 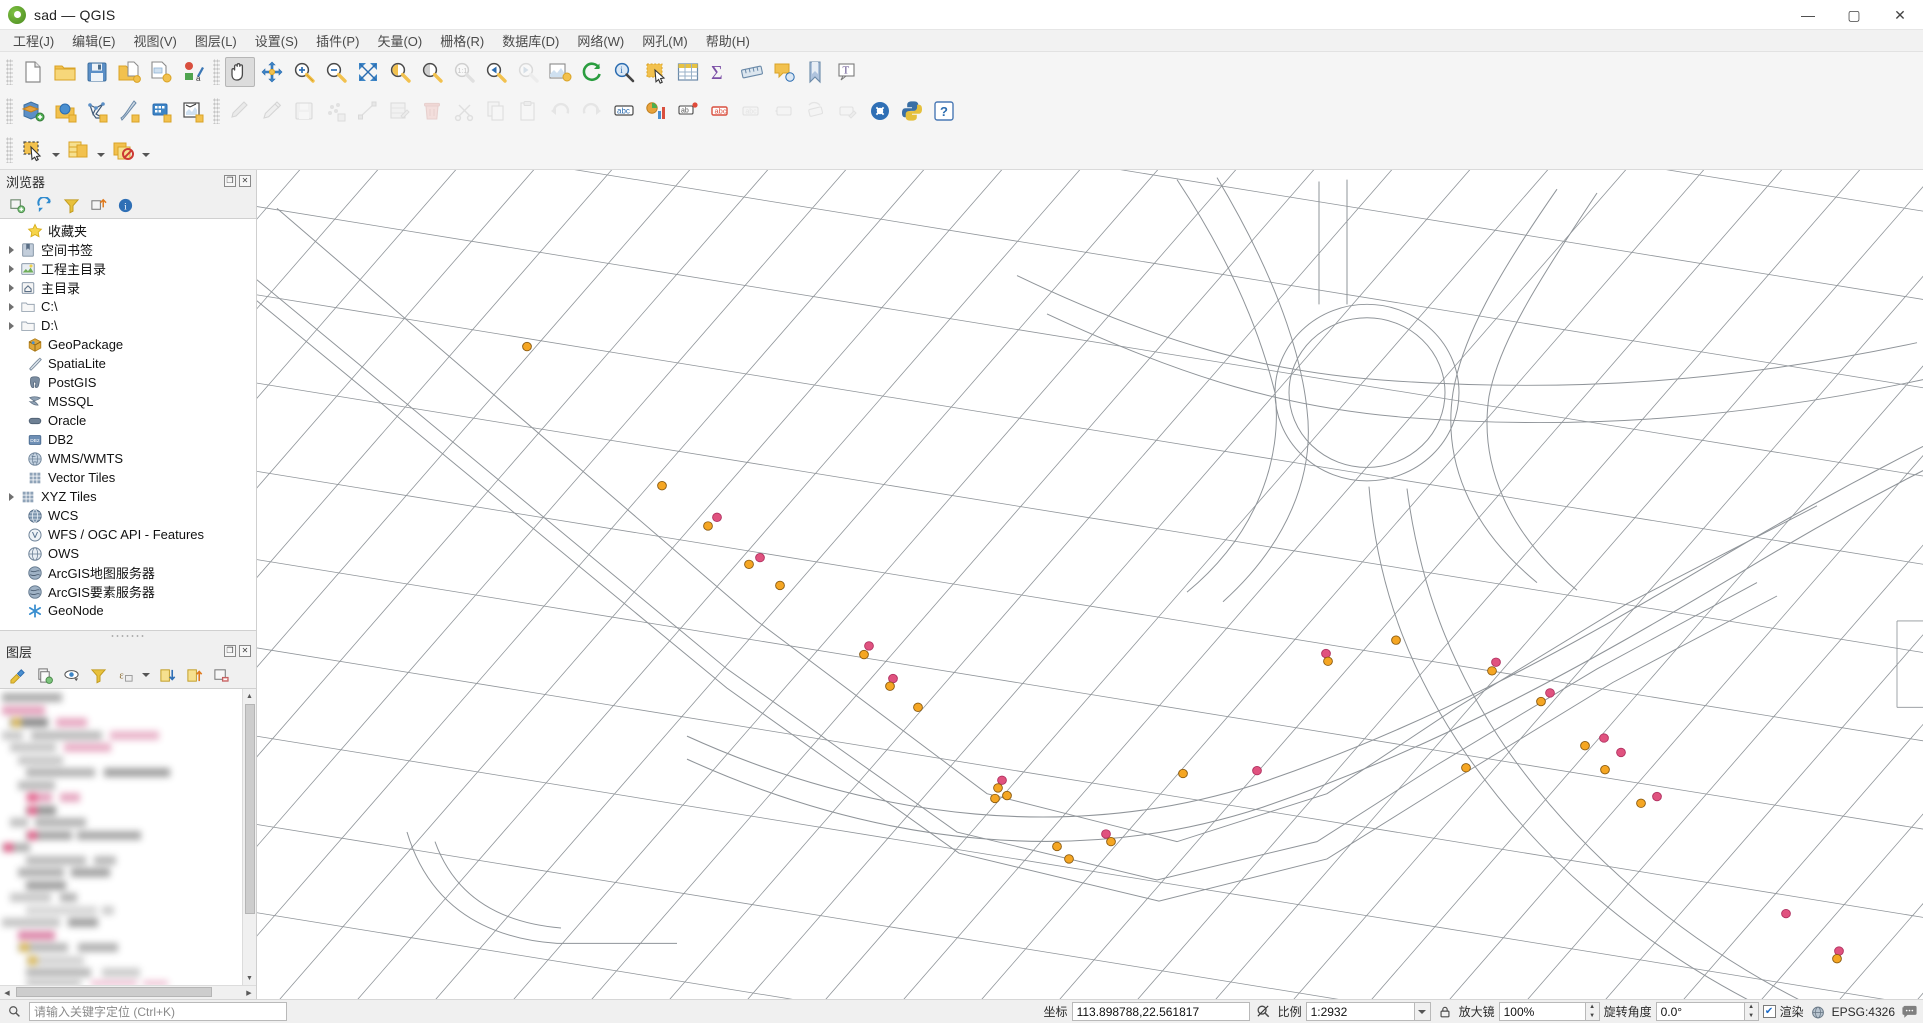 What do you see at coordinates (688, 72) in the screenshot?
I see `open-attribute-table-button` at bounding box center [688, 72].